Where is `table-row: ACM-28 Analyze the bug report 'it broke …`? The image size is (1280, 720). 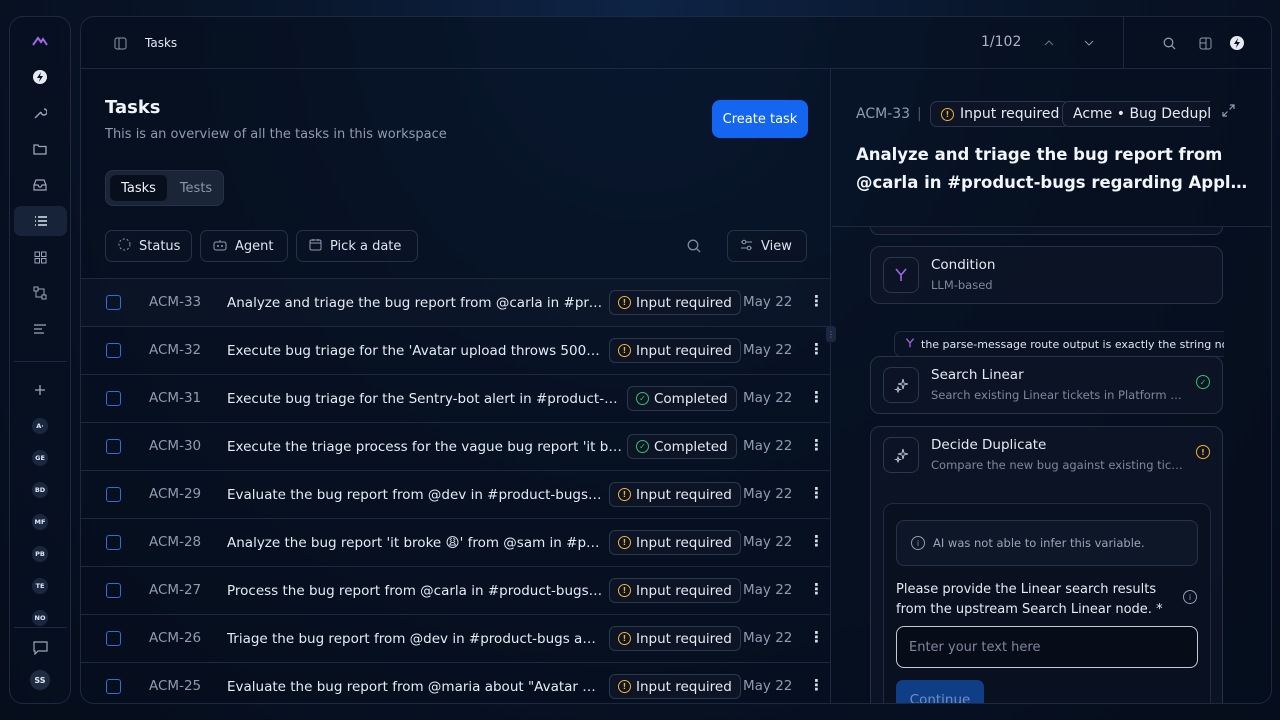
table-row: ACM-28 Analyze the bug report 'it broke … is located at coordinates (456, 542).